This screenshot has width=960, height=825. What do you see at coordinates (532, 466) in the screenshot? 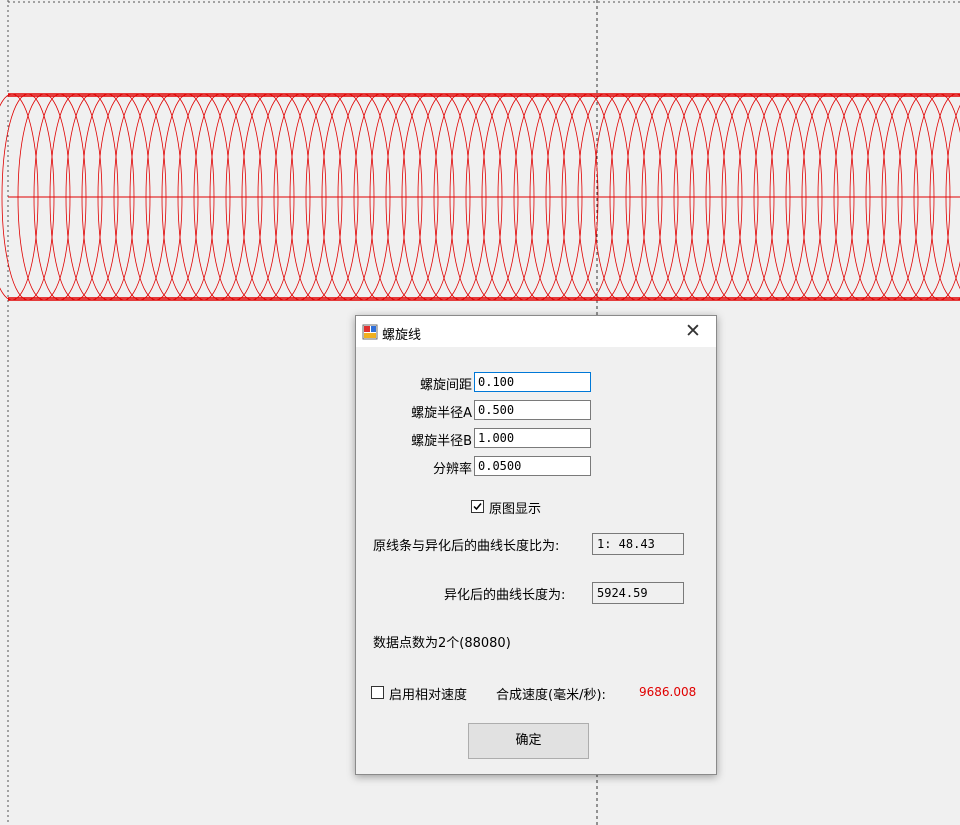
I see `resolution-input: 0.0500` at bounding box center [532, 466].